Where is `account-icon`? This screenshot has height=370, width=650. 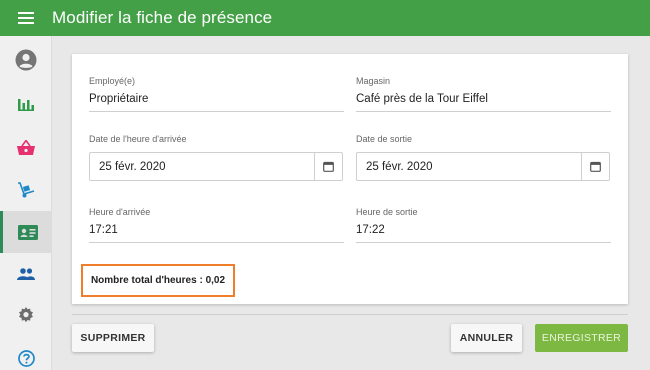 account-icon is located at coordinates (26, 60).